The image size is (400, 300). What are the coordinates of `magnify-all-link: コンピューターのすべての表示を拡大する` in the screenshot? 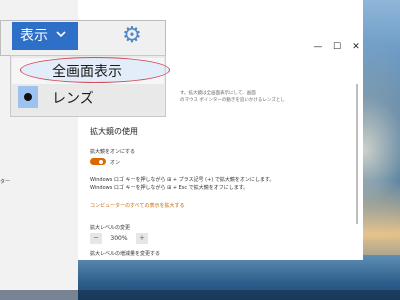 It's located at (137, 205).